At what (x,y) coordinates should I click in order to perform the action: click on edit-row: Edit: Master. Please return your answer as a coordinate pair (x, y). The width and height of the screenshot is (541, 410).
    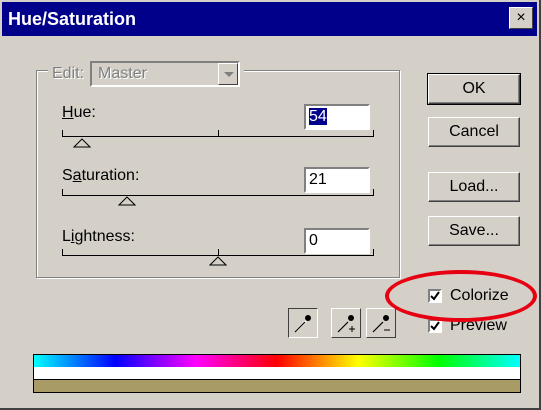
    Looking at the image, I should click on (146, 74).